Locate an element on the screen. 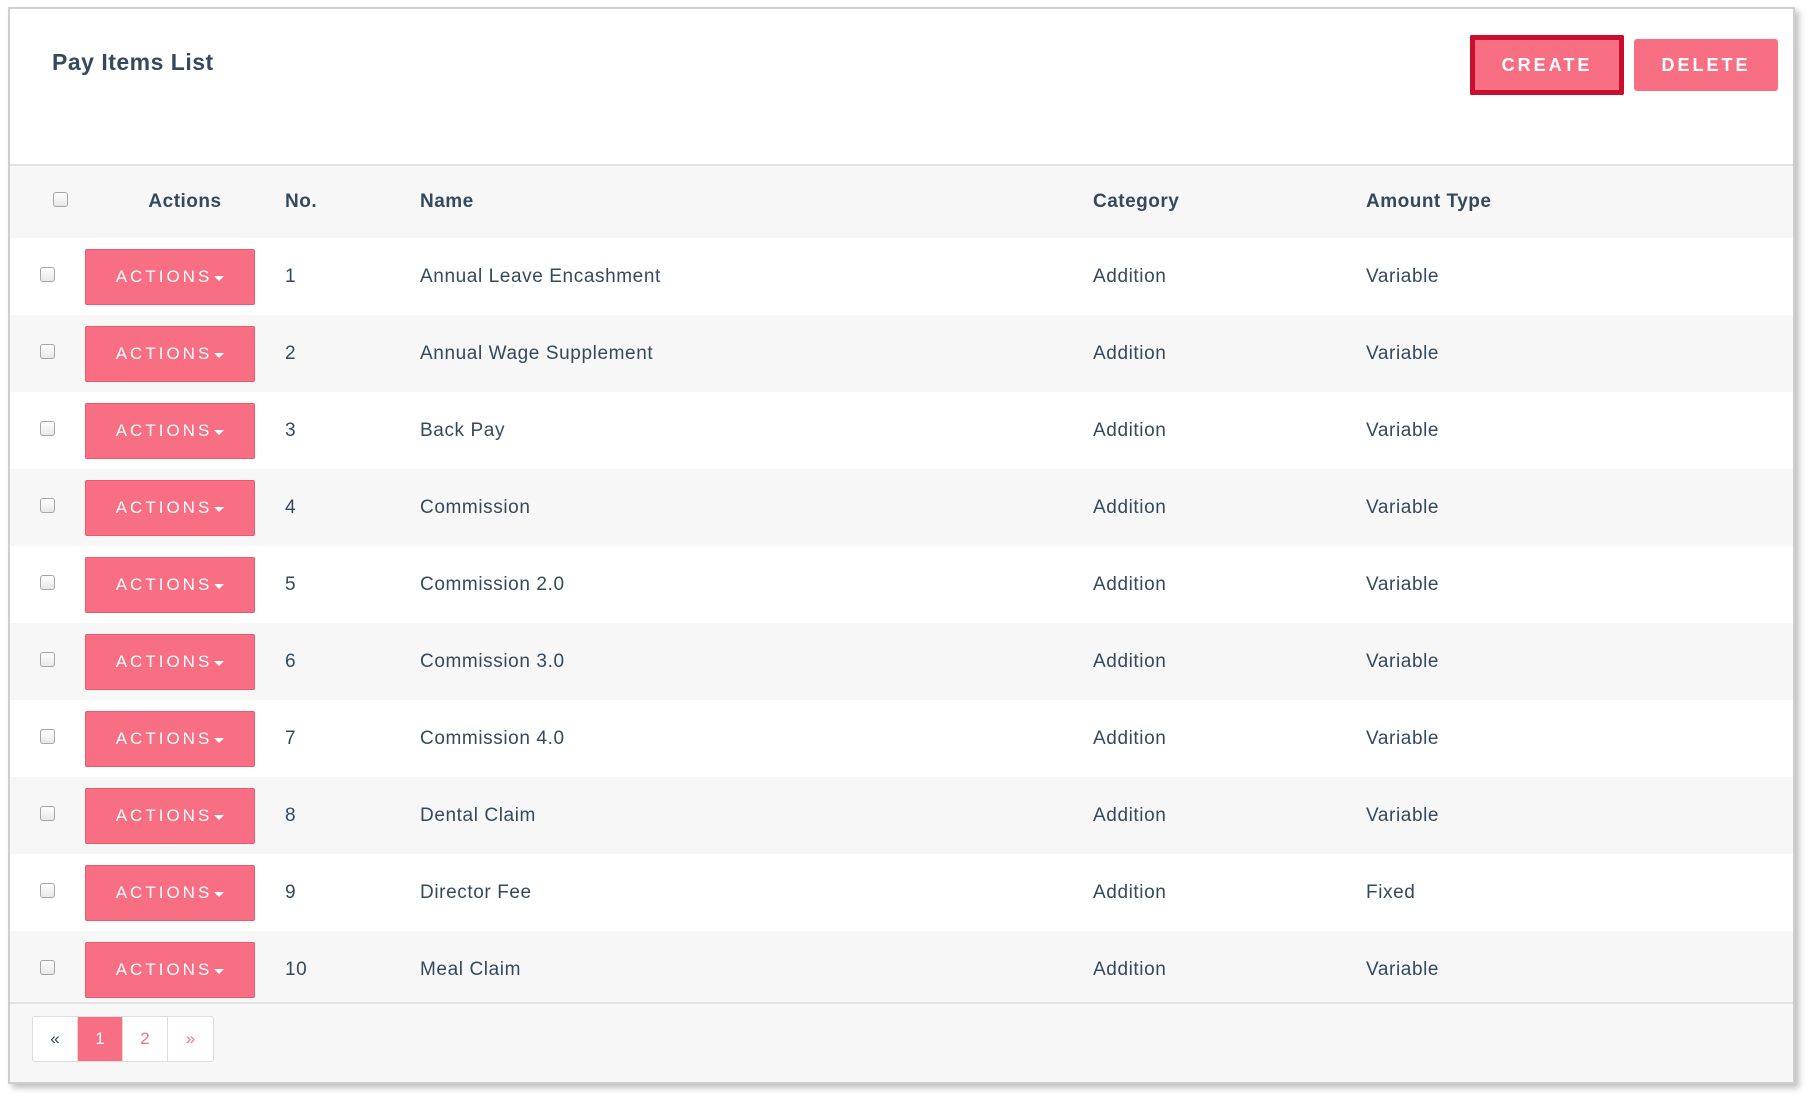 The width and height of the screenshot is (1810, 1097). pagination-page-2: 2 is located at coordinates (145, 1039).